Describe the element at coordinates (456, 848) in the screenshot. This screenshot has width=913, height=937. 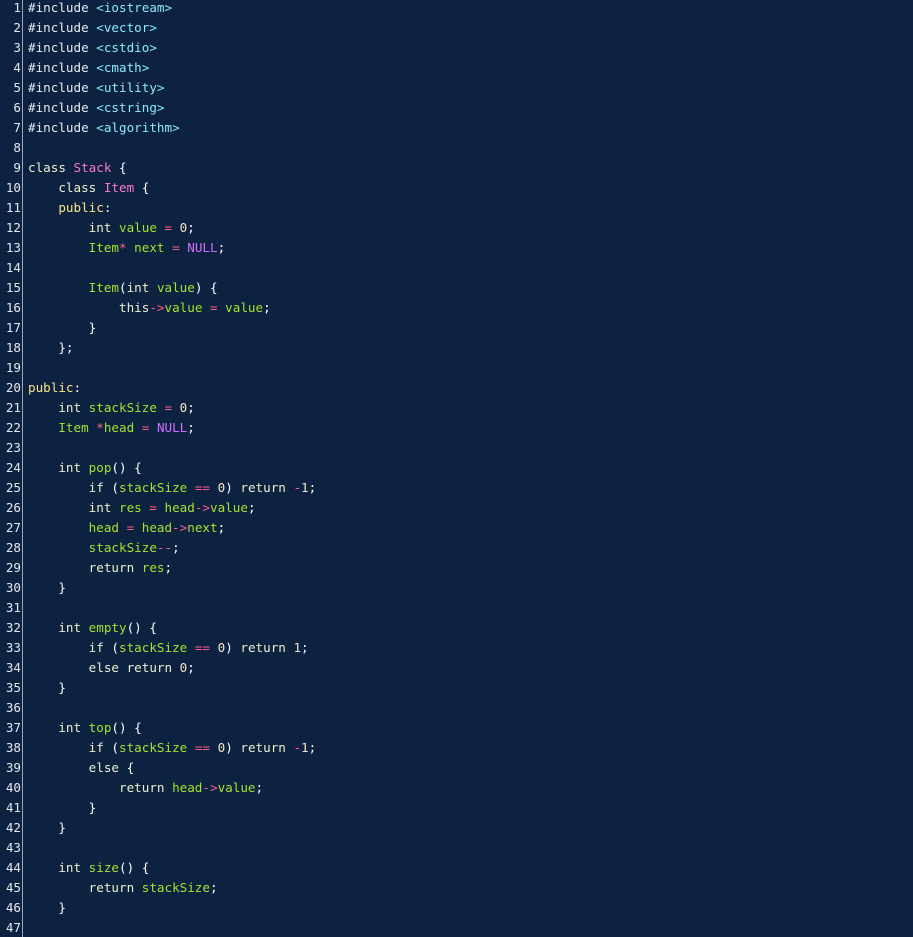
I see `code-line: 43` at that location.